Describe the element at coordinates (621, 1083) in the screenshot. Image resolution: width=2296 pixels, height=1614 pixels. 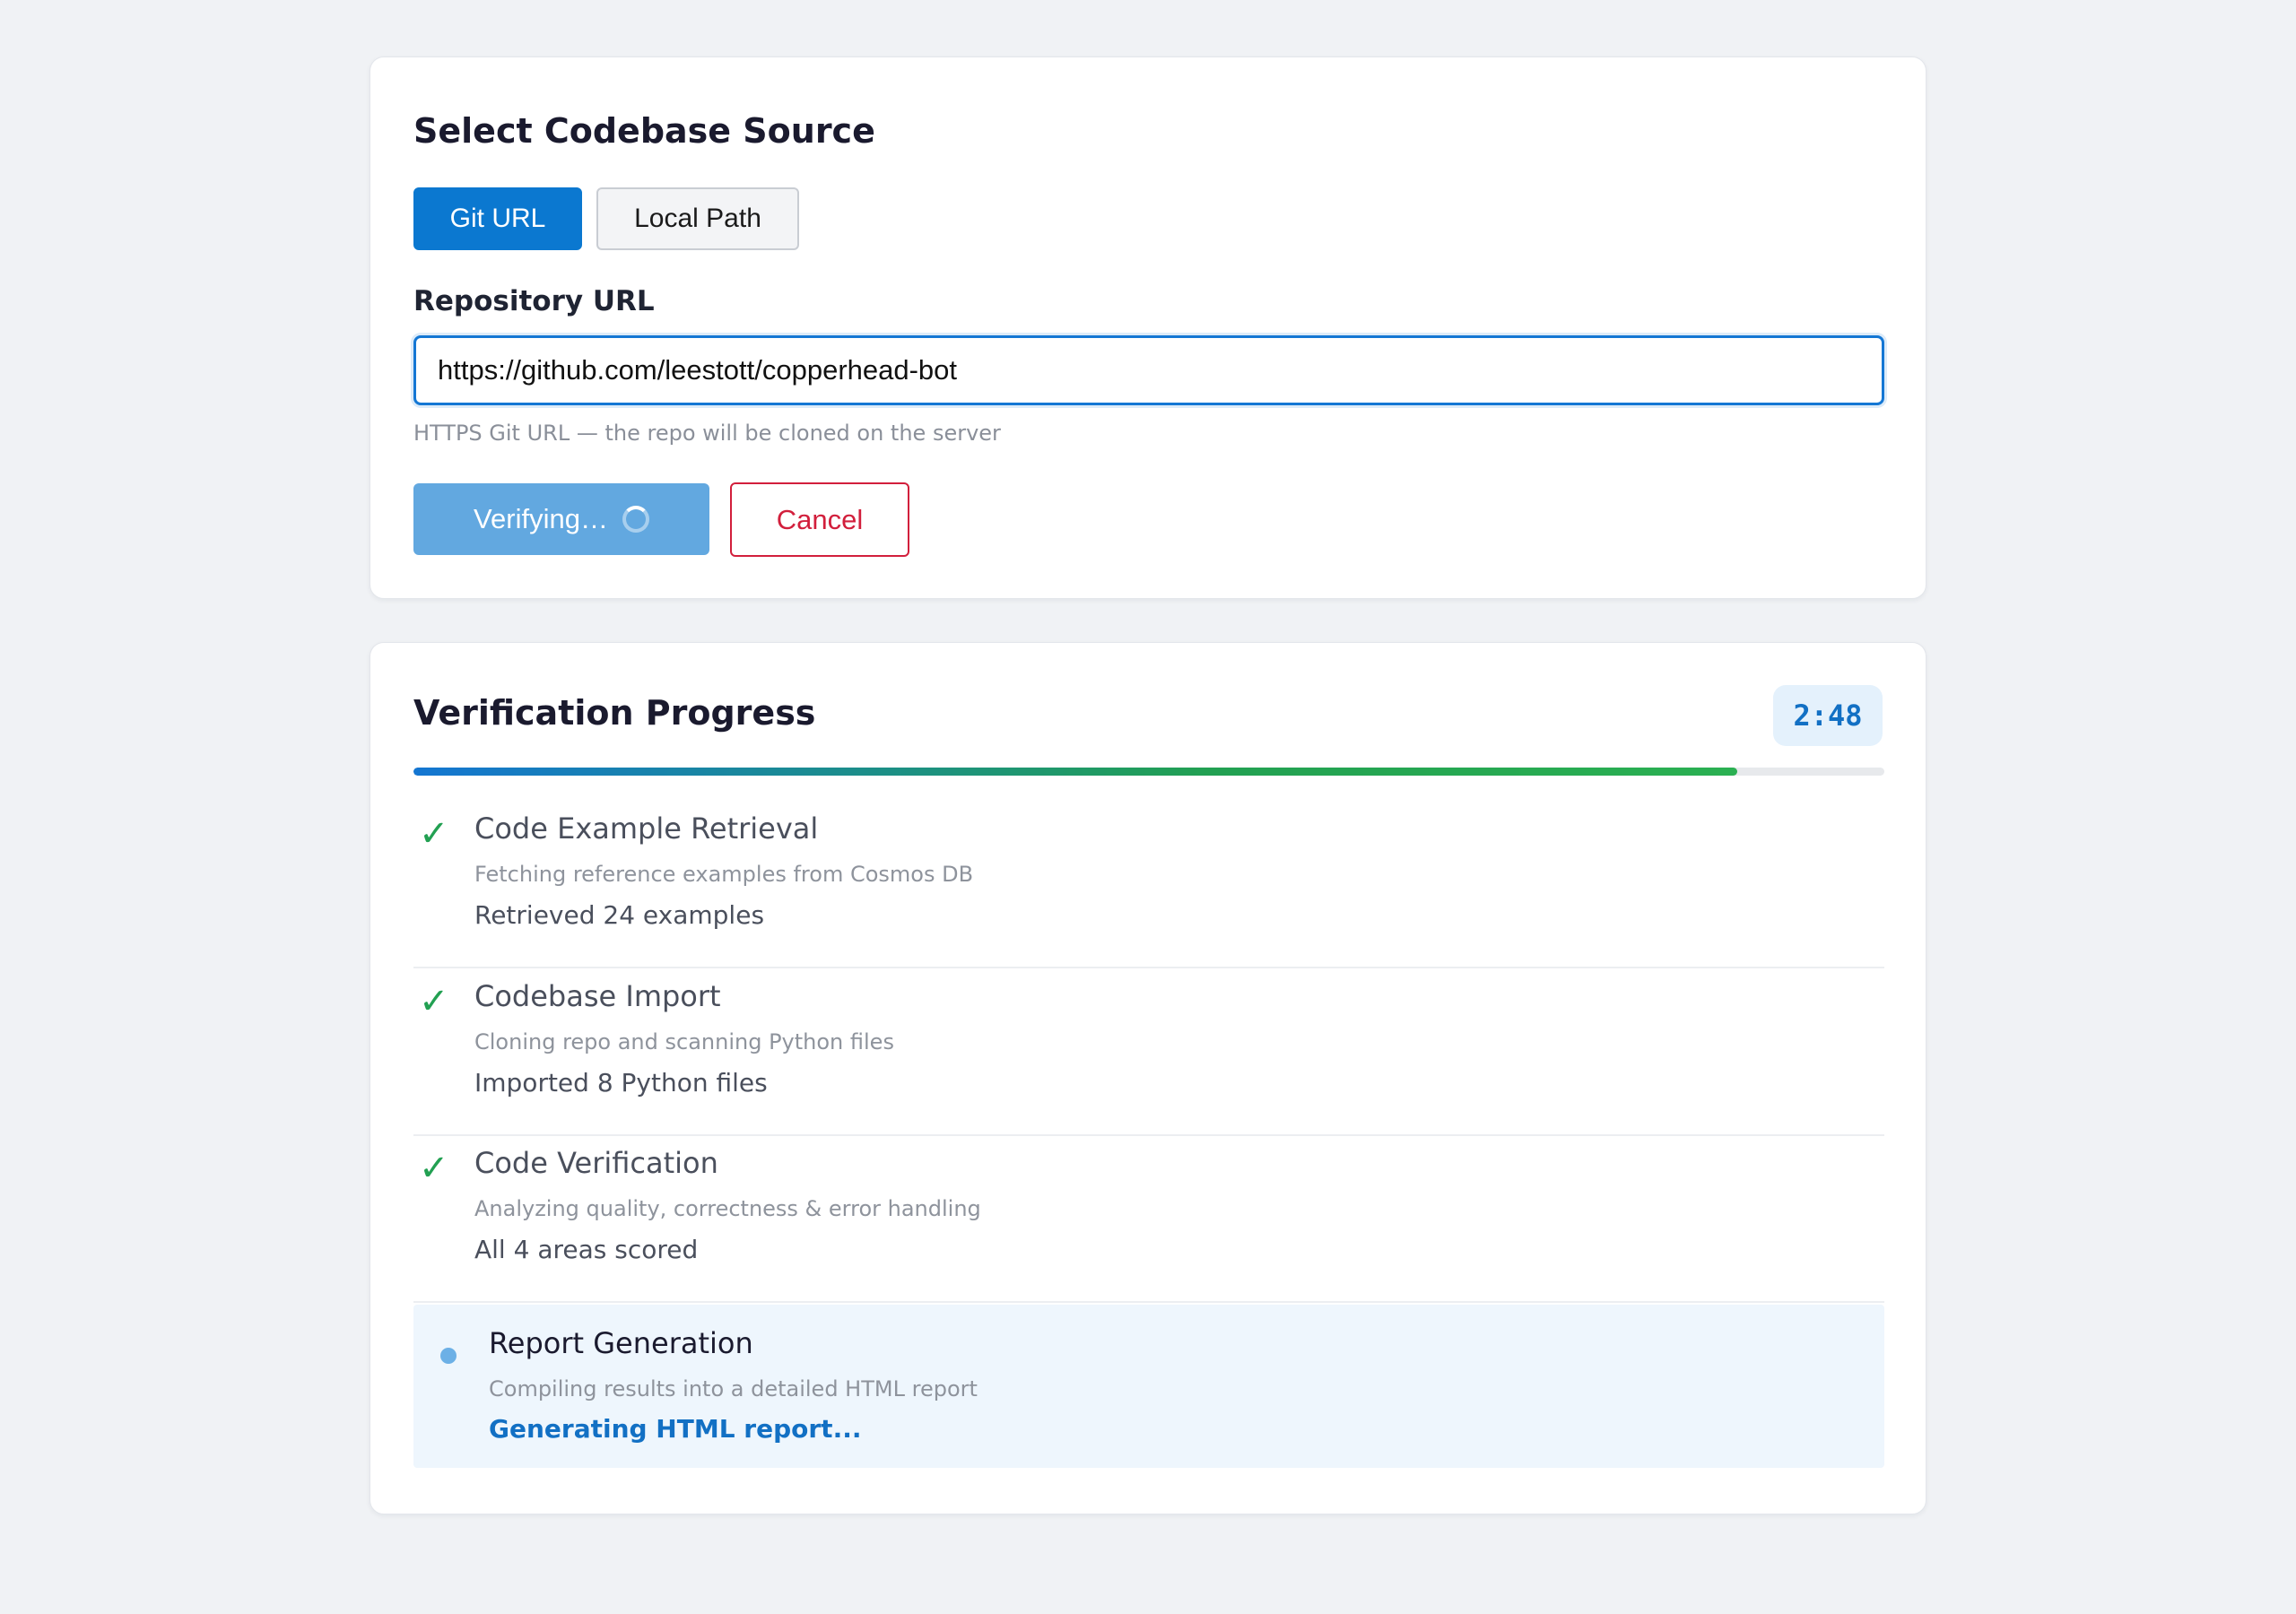
I see `step-result: Imported 8 Python files` at that location.